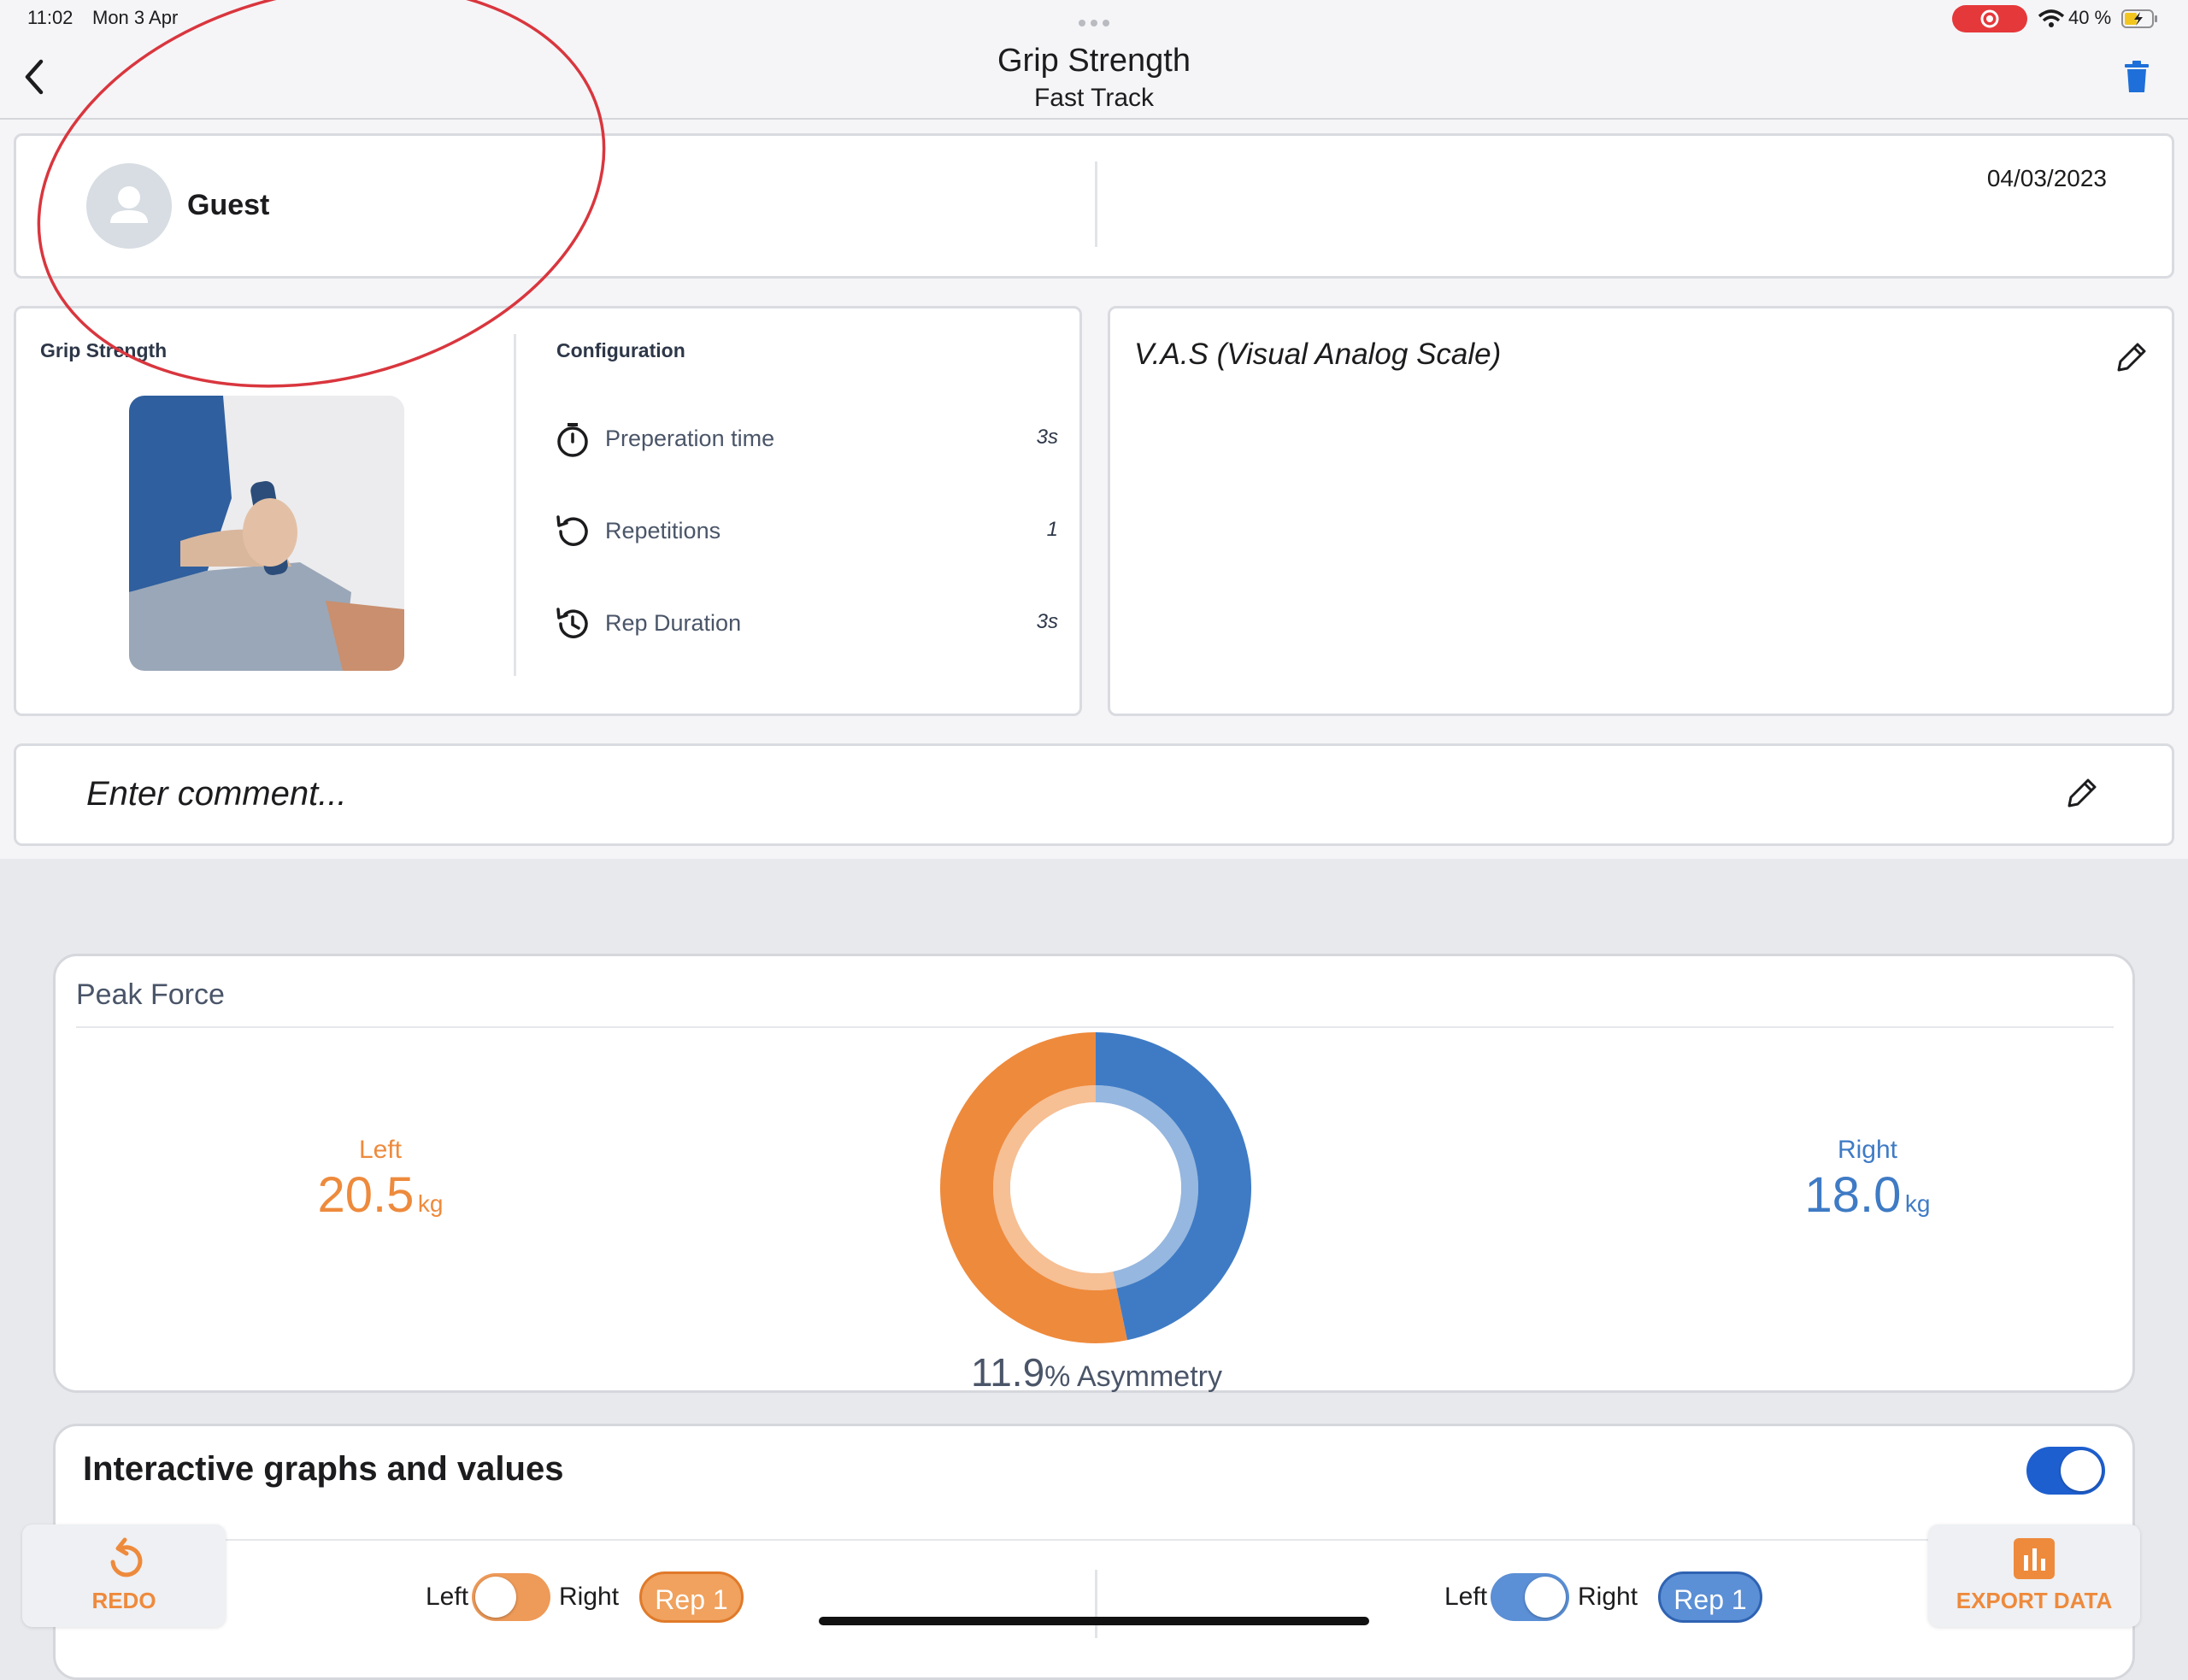  Describe the element at coordinates (1641, 511) in the screenshot. I see `vas-card: V.A.S (Visual Analog Scale)` at that location.